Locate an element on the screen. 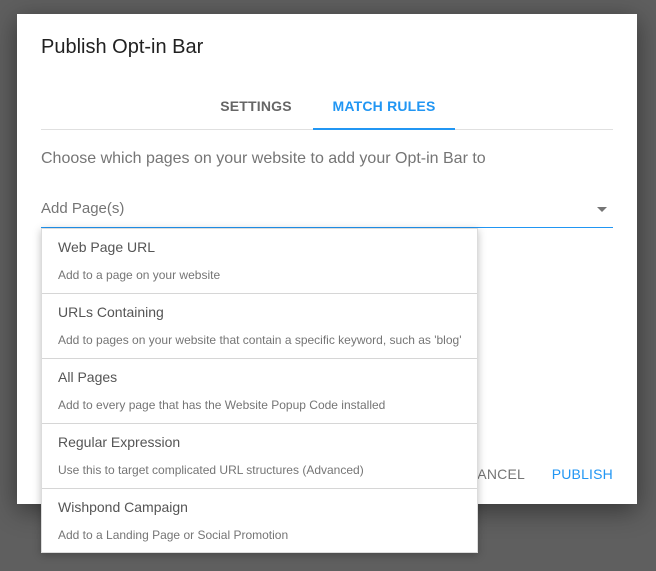  tab-match-rules: MATCH RULES is located at coordinates (384, 112).